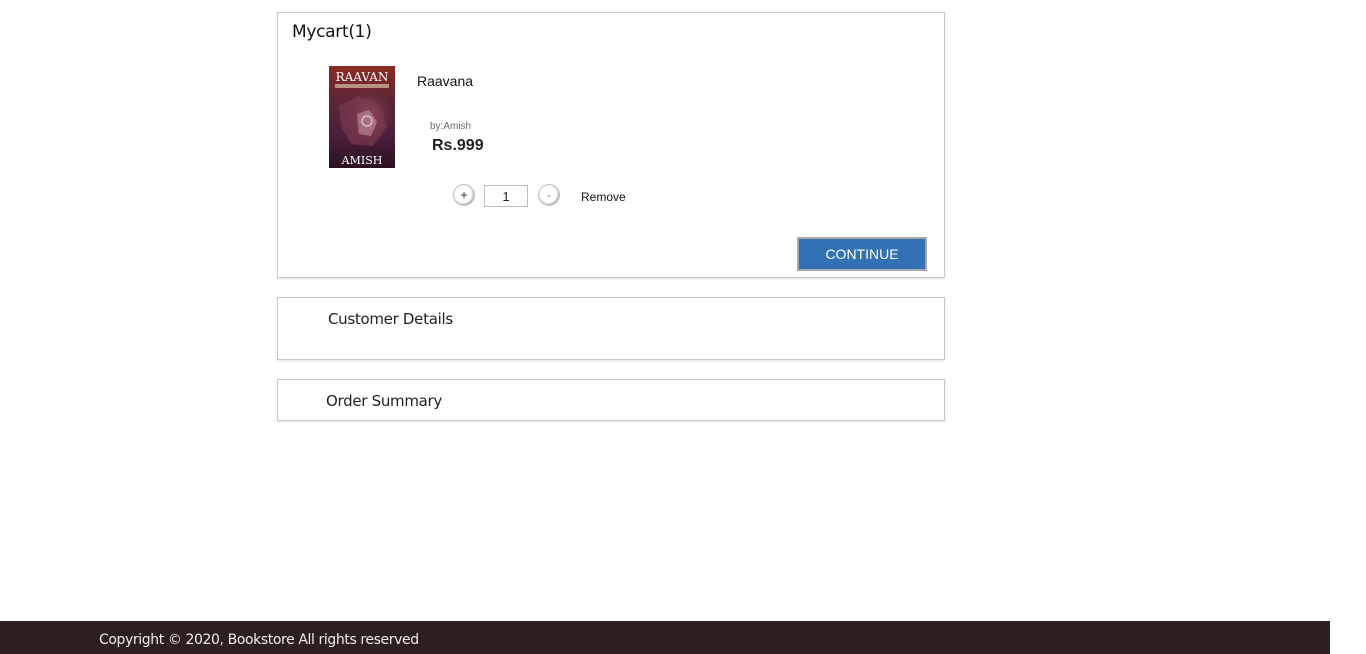 This screenshot has height=654, width=1366. What do you see at coordinates (603, 197) in the screenshot?
I see `remove-item-button: Remove` at bounding box center [603, 197].